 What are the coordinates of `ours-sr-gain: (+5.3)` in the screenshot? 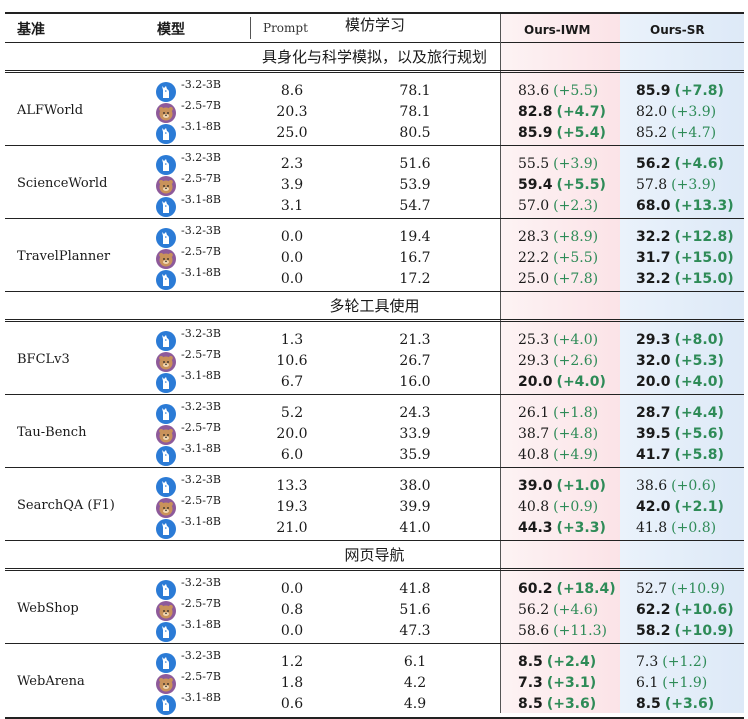 It's located at (699, 361).